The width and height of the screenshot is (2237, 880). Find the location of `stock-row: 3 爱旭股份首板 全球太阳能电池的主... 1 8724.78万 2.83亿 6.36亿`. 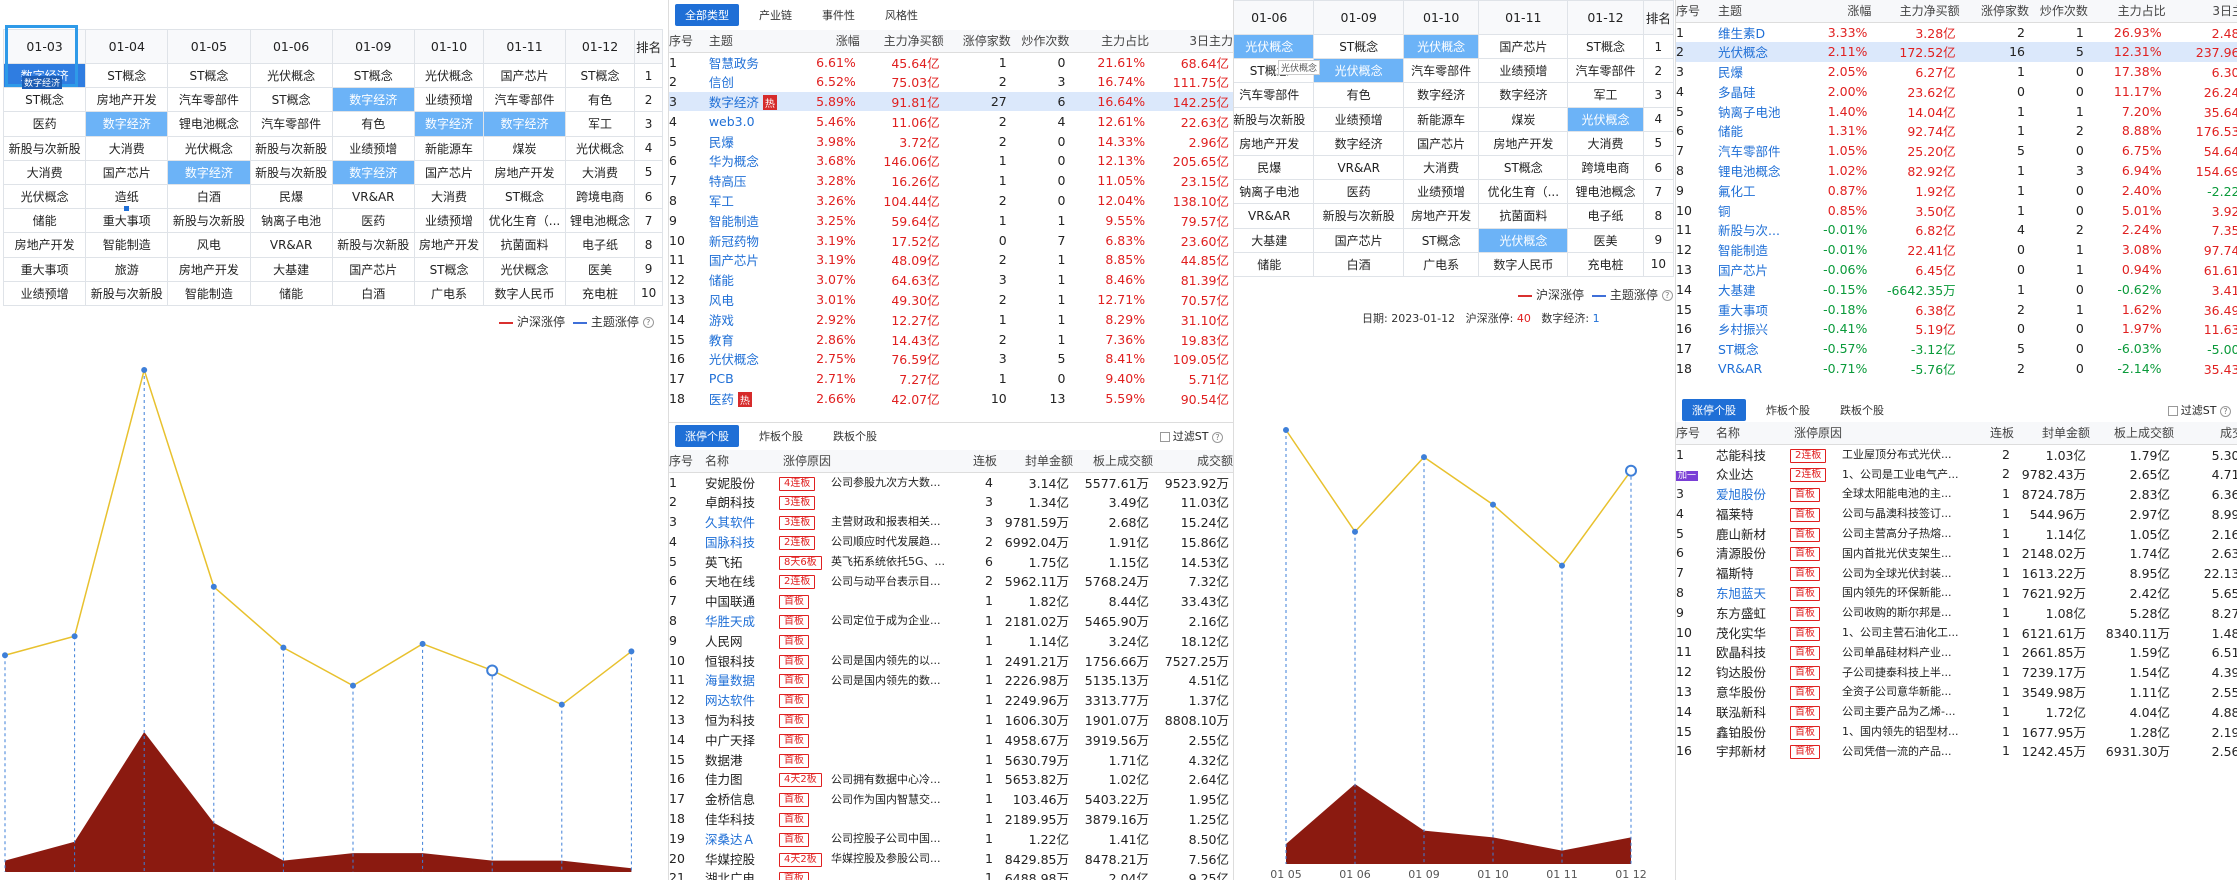

stock-row: 3 爱旭股份首板 全球太阳能电池的主... 1 8724.78万 2.83亿 6.36亿 is located at coordinates (1956, 494).